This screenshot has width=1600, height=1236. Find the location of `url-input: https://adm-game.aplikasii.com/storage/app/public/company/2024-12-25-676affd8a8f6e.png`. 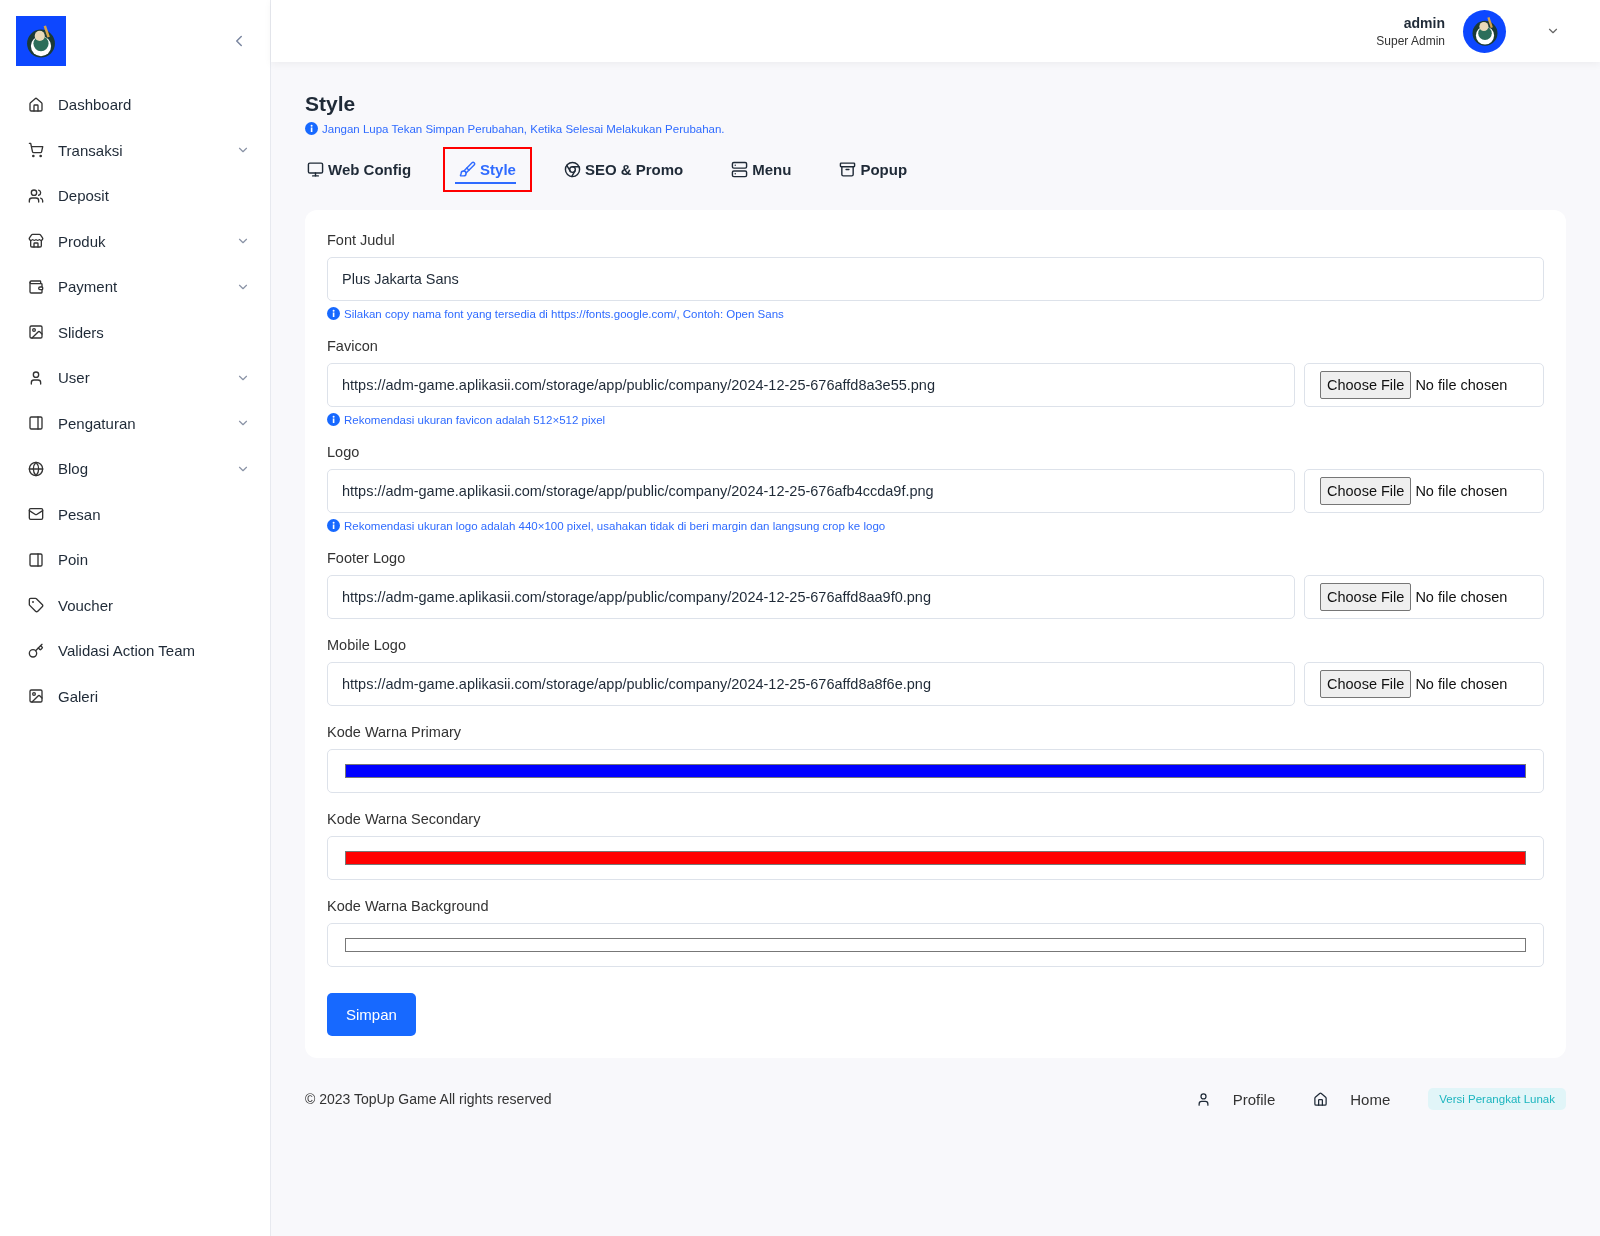

url-input: https://adm-game.aplikasii.com/storage/app/public/company/2024-12-25-676affd8a8f6e.png is located at coordinates (811, 684).